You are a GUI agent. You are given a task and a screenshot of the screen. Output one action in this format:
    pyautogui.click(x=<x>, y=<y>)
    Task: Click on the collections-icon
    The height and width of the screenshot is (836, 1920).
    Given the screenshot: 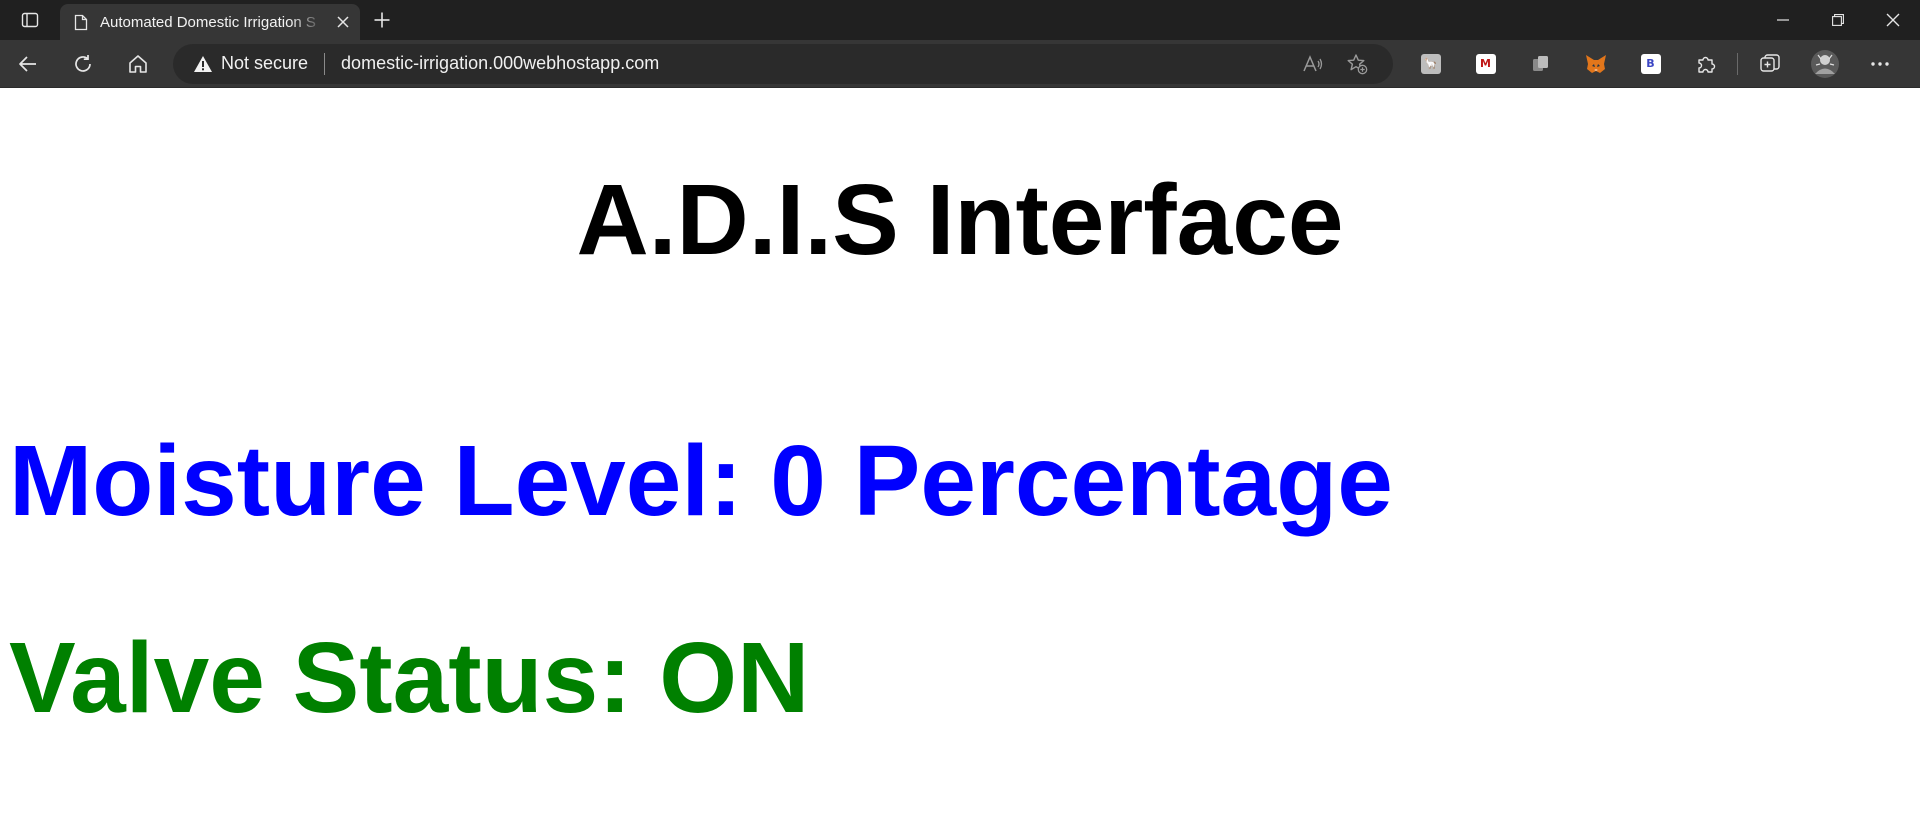 What is the action you would take?
    pyautogui.click(x=1769, y=62)
    